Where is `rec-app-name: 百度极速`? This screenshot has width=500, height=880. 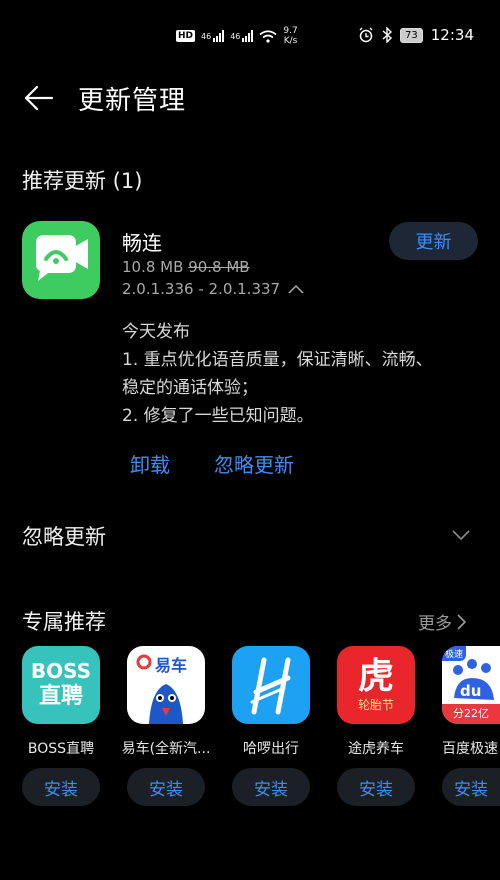 rec-app-name: 百度极速 is located at coordinates (470, 749).